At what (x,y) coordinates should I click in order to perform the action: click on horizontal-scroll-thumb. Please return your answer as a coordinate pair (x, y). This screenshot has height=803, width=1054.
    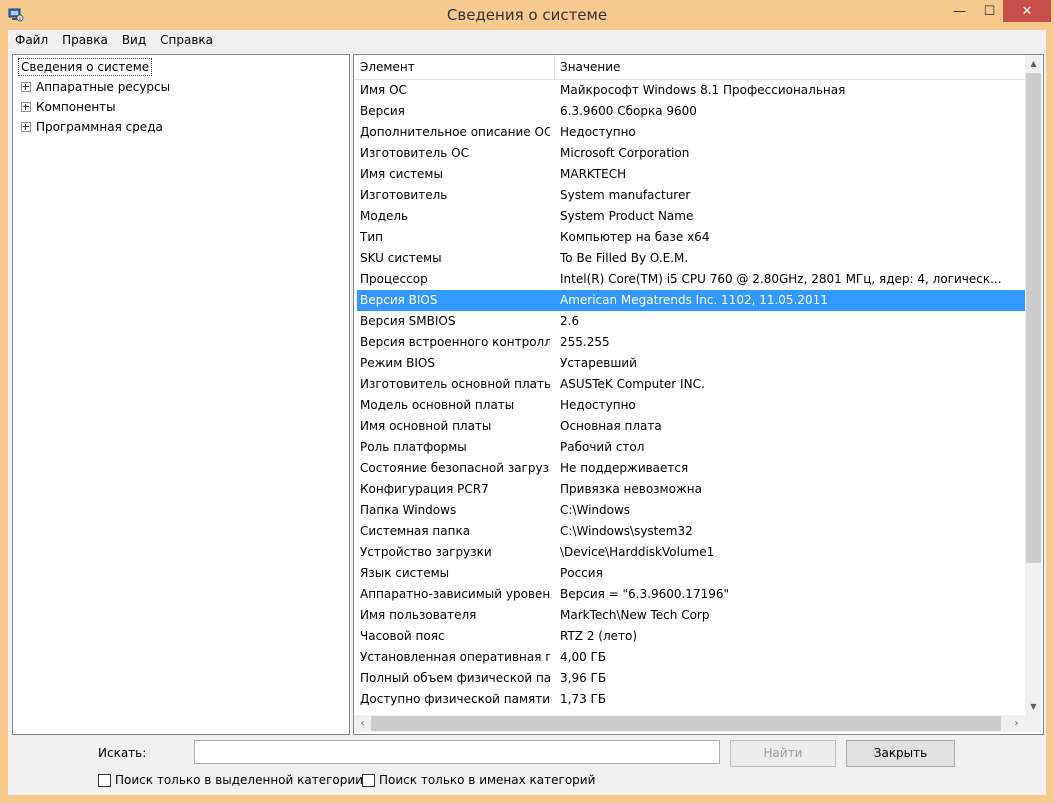
    Looking at the image, I should click on (686, 723).